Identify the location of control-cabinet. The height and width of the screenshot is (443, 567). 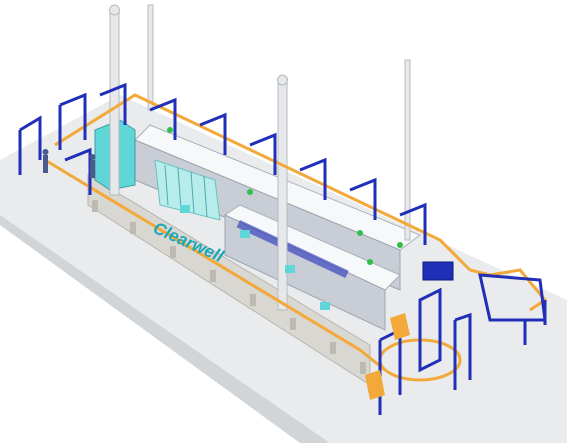
(438, 271).